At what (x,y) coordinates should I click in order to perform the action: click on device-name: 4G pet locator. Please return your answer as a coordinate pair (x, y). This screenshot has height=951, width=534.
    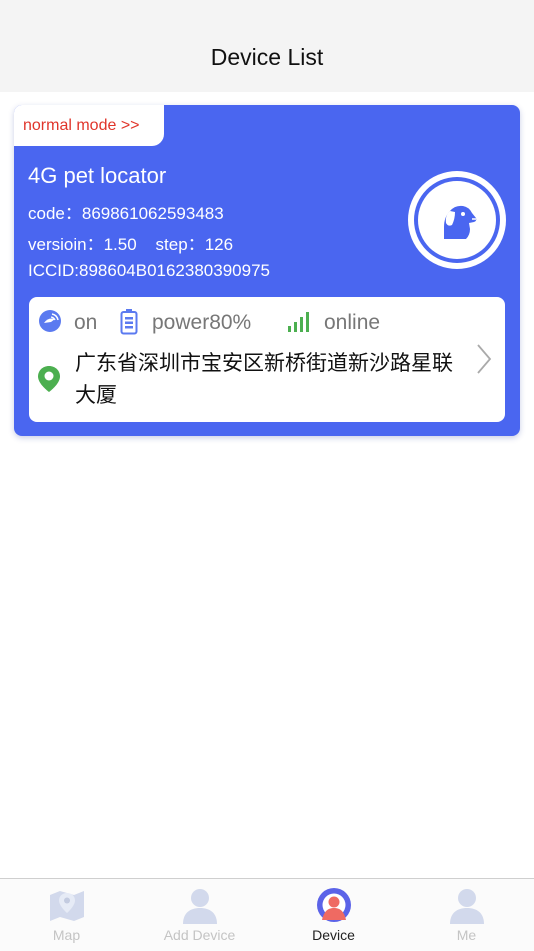
    Looking at the image, I should click on (97, 175).